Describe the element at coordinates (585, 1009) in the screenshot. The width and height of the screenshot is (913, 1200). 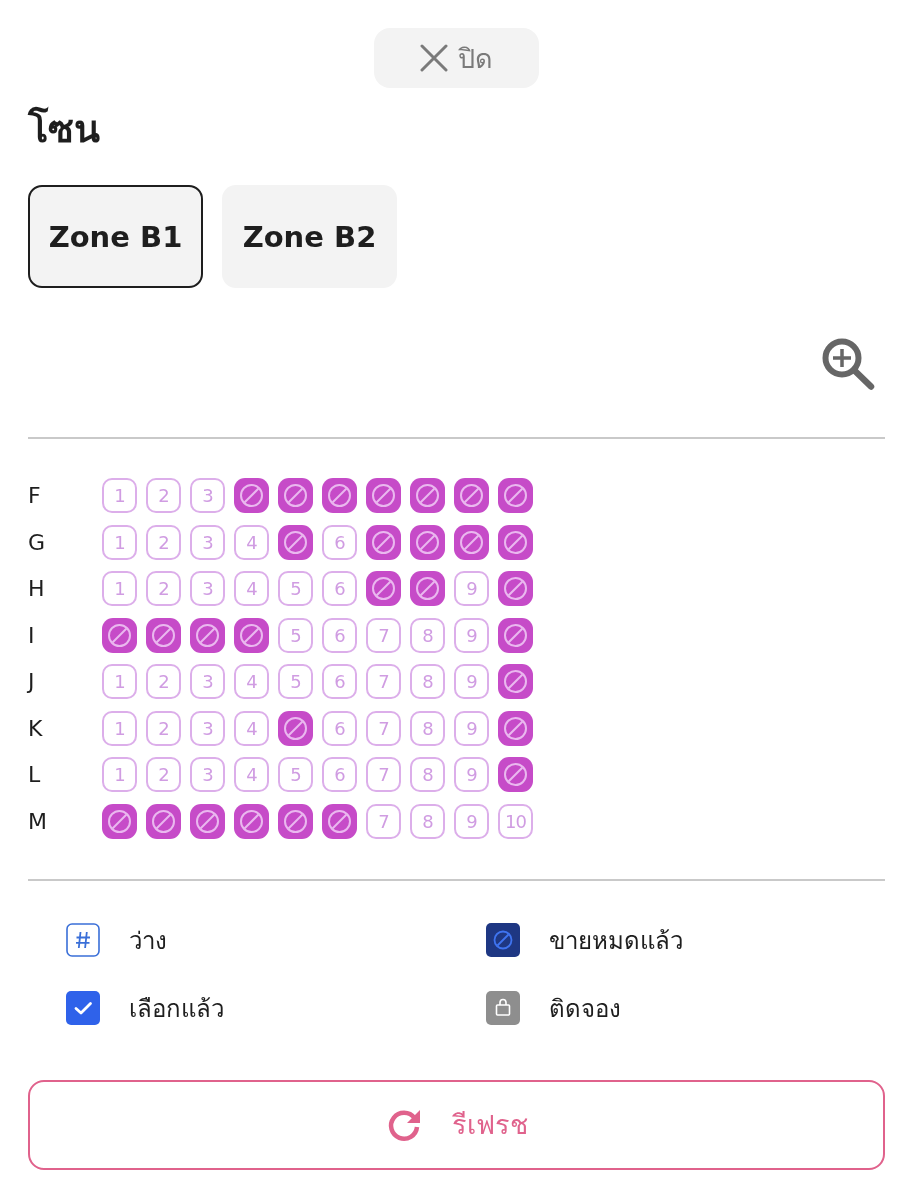
I see `legend-label: ติดจอง` at that location.